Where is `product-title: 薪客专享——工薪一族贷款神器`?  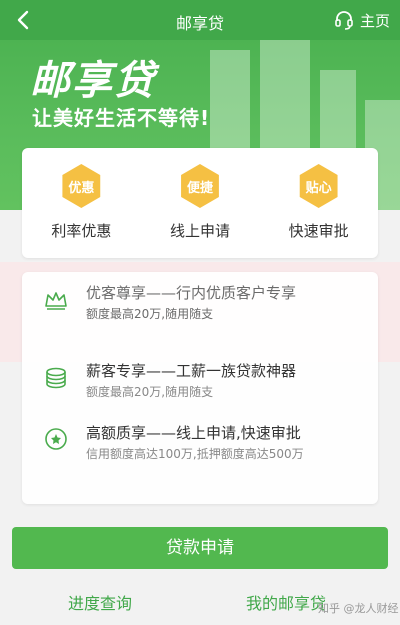 product-title: 薪客专享——工薪一族贷款神器 is located at coordinates (191, 371).